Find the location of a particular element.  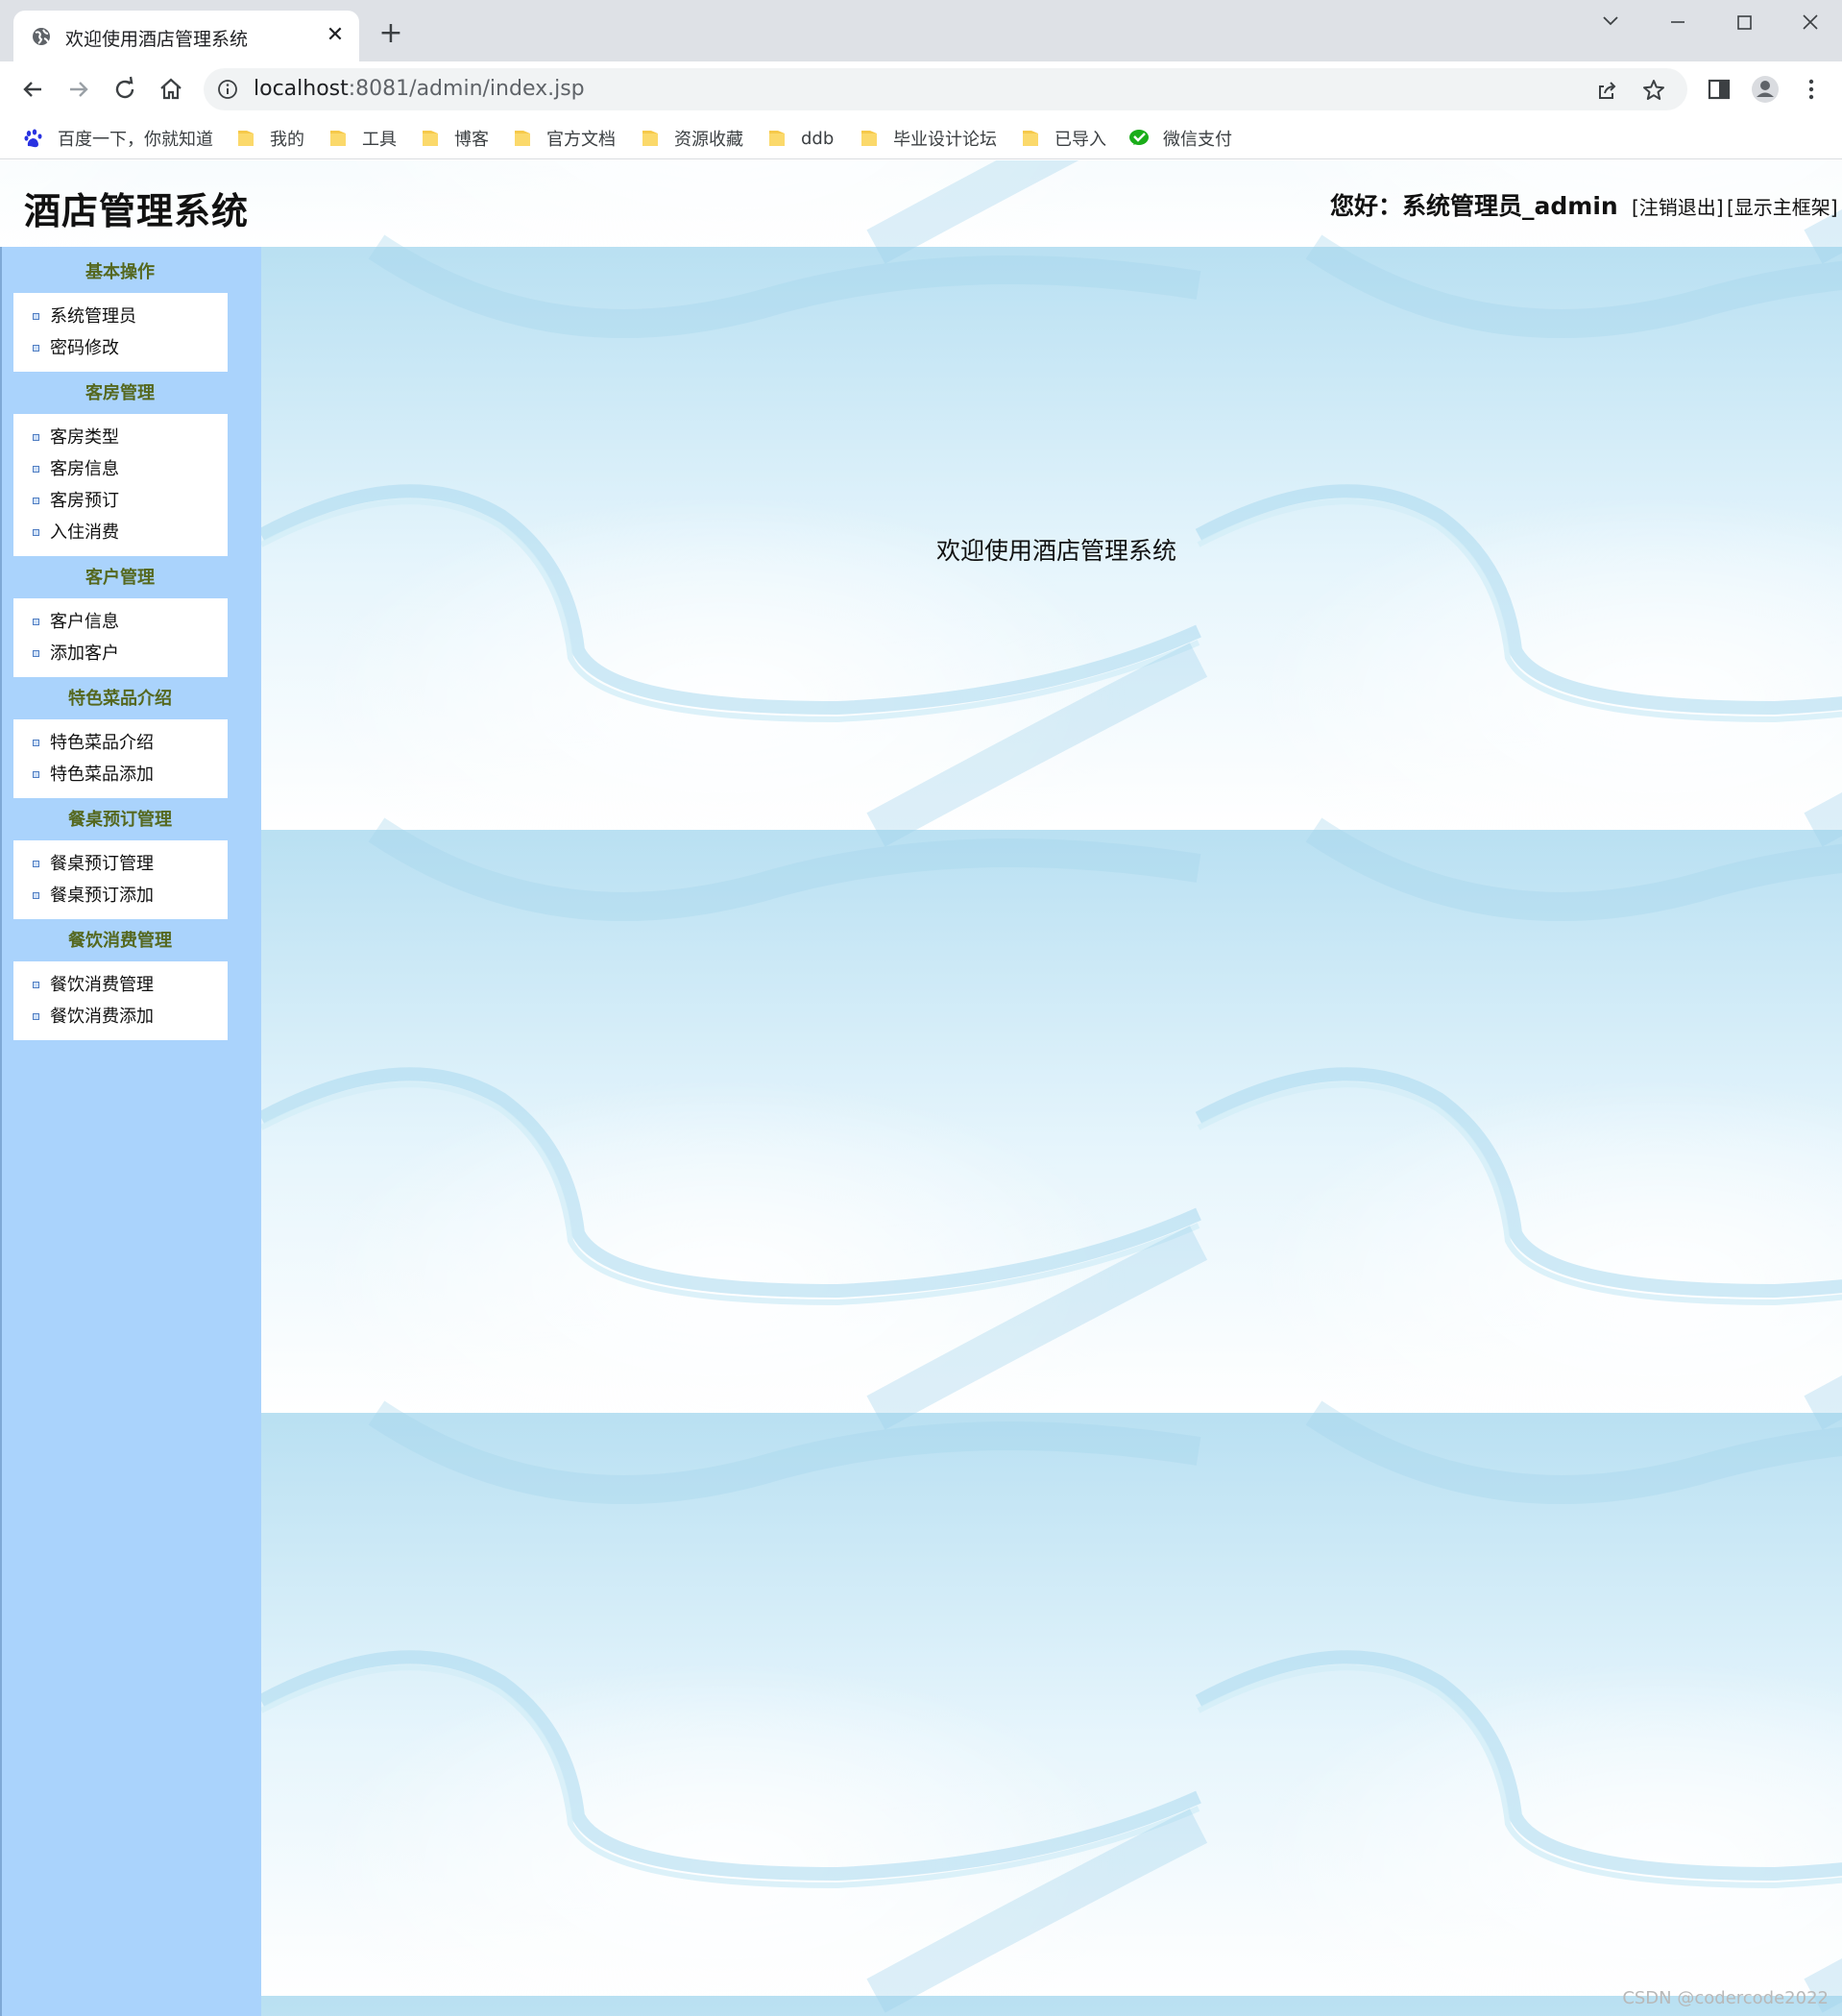

menu-heading: 客户管理 is located at coordinates (120, 578).